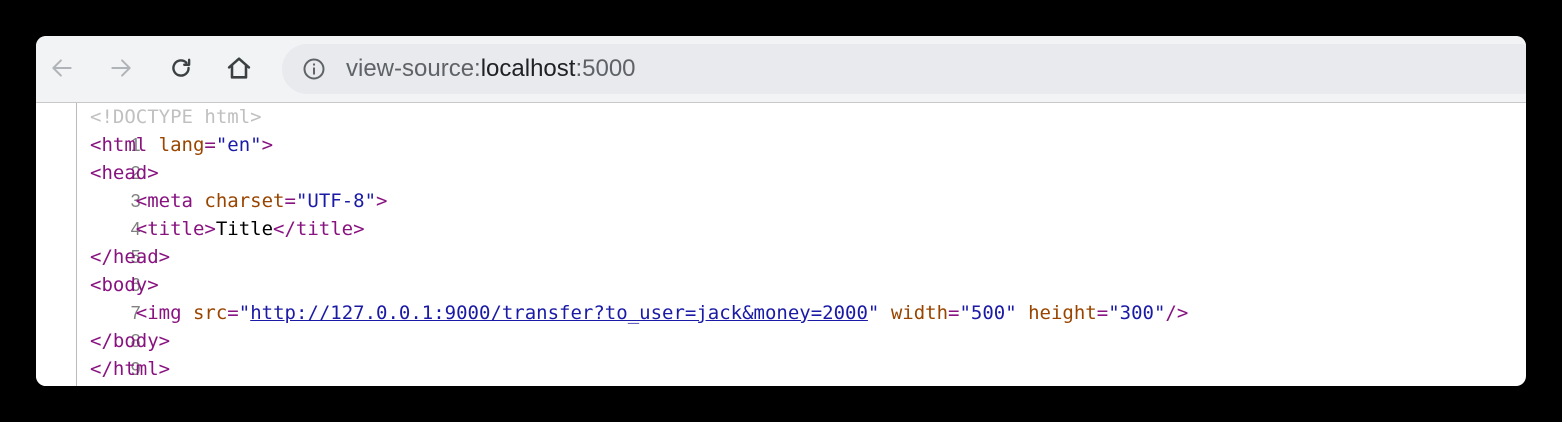 The image size is (1562, 422). I want to click on tag: <meta, so click(164, 201).